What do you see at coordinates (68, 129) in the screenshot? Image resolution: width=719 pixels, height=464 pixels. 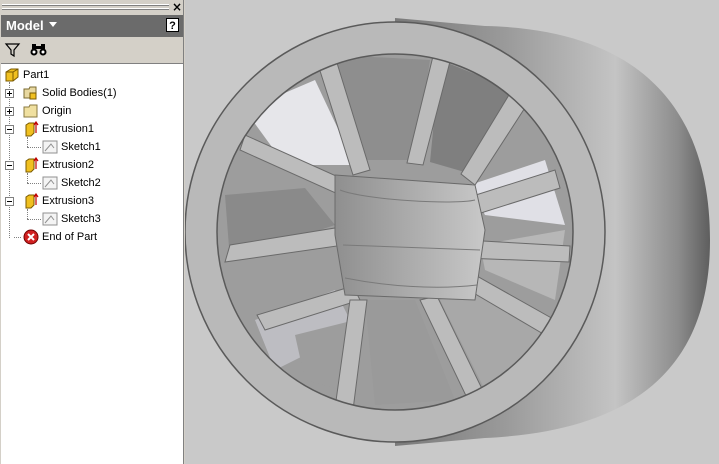 I see `tree-item-label: Extrusion1` at bounding box center [68, 129].